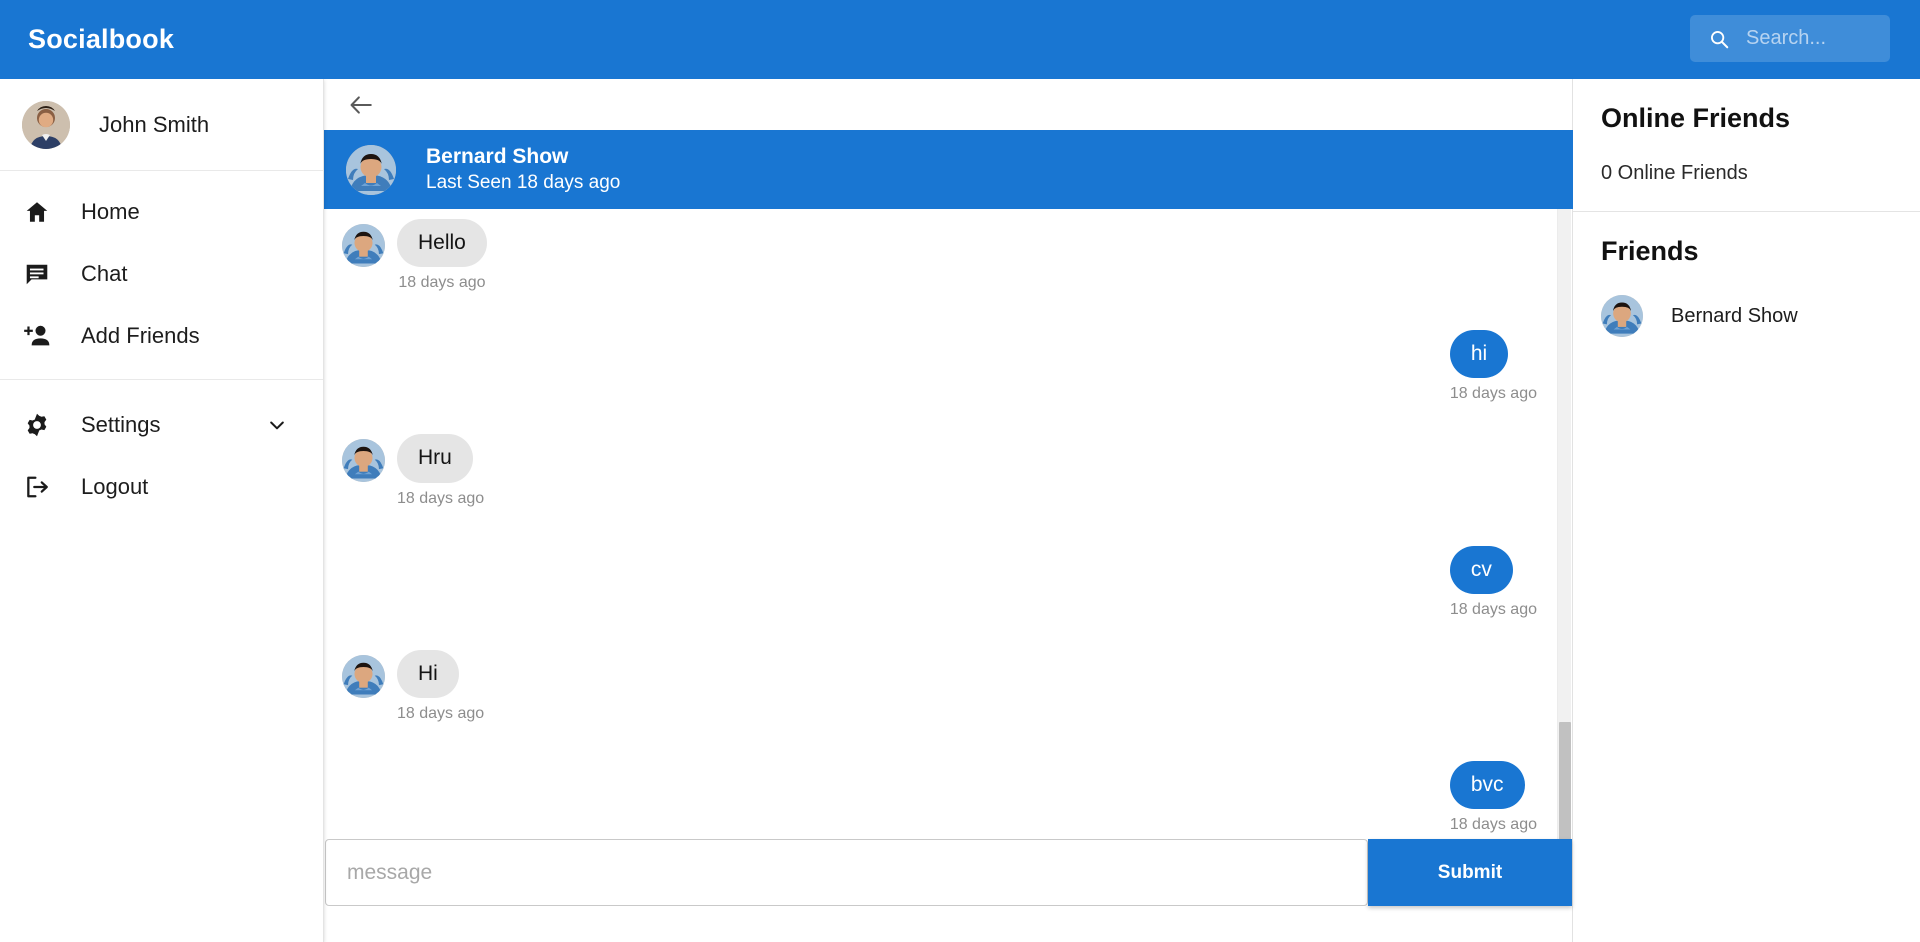  Describe the element at coordinates (161, 425) in the screenshot. I see `sidebar-item-settings: Settings` at that location.